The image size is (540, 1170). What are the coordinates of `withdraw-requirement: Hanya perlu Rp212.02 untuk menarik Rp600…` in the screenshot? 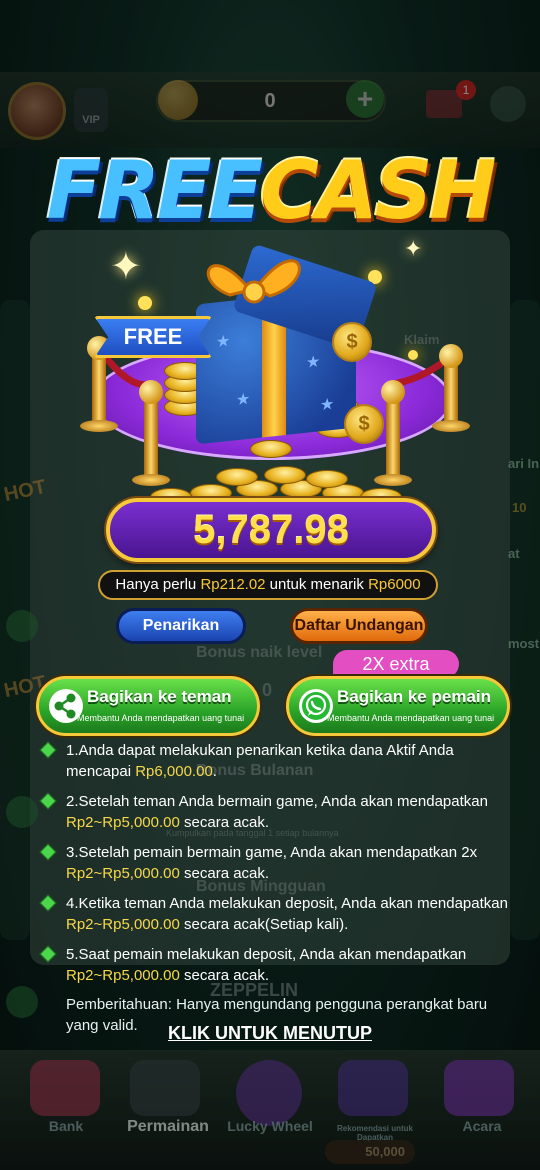 It's located at (268, 585).